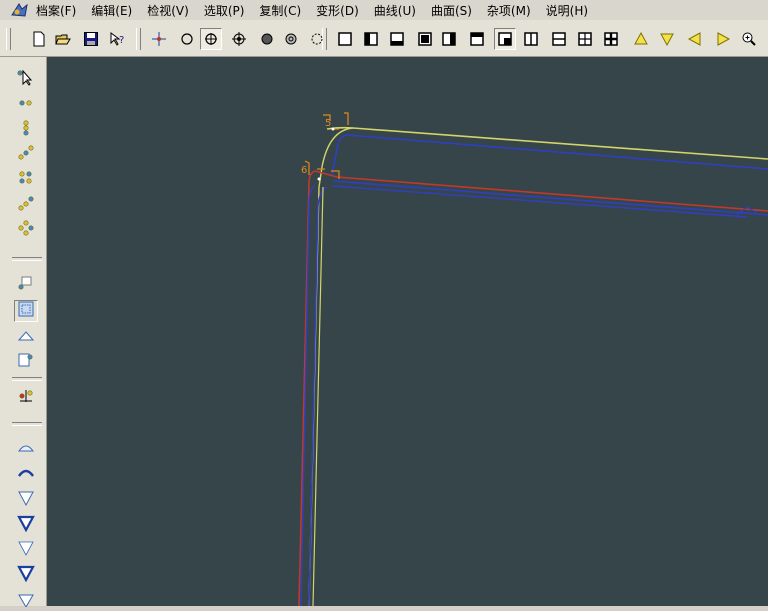 This screenshot has height=611, width=768. Describe the element at coordinates (547, 143) in the screenshot. I see `yellow-curve` at that location.